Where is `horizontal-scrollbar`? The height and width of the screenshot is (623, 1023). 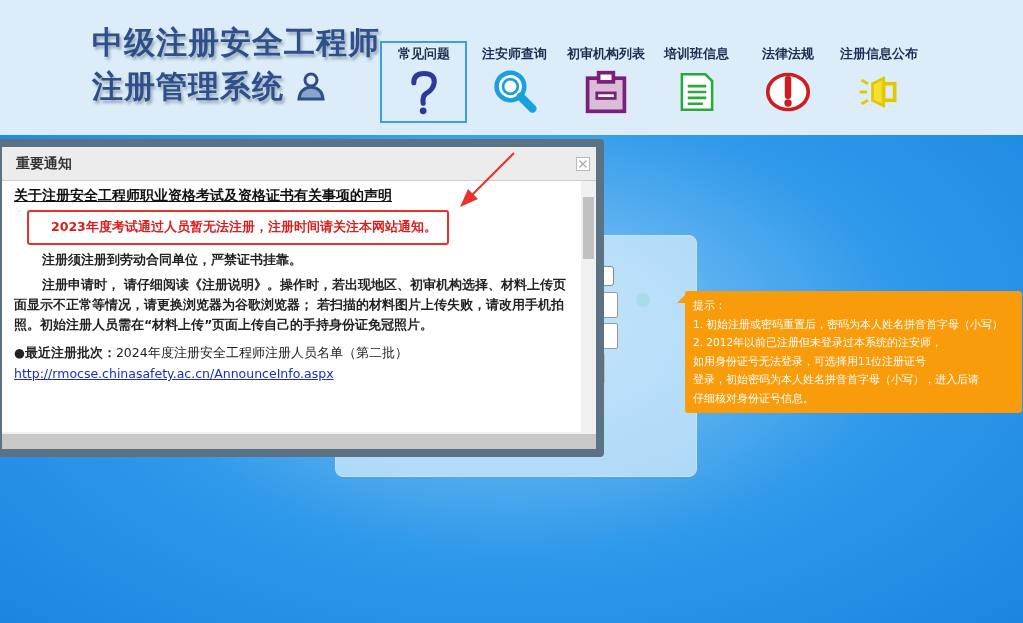 horizontal-scrollbar is located at coordinates (299, 440).